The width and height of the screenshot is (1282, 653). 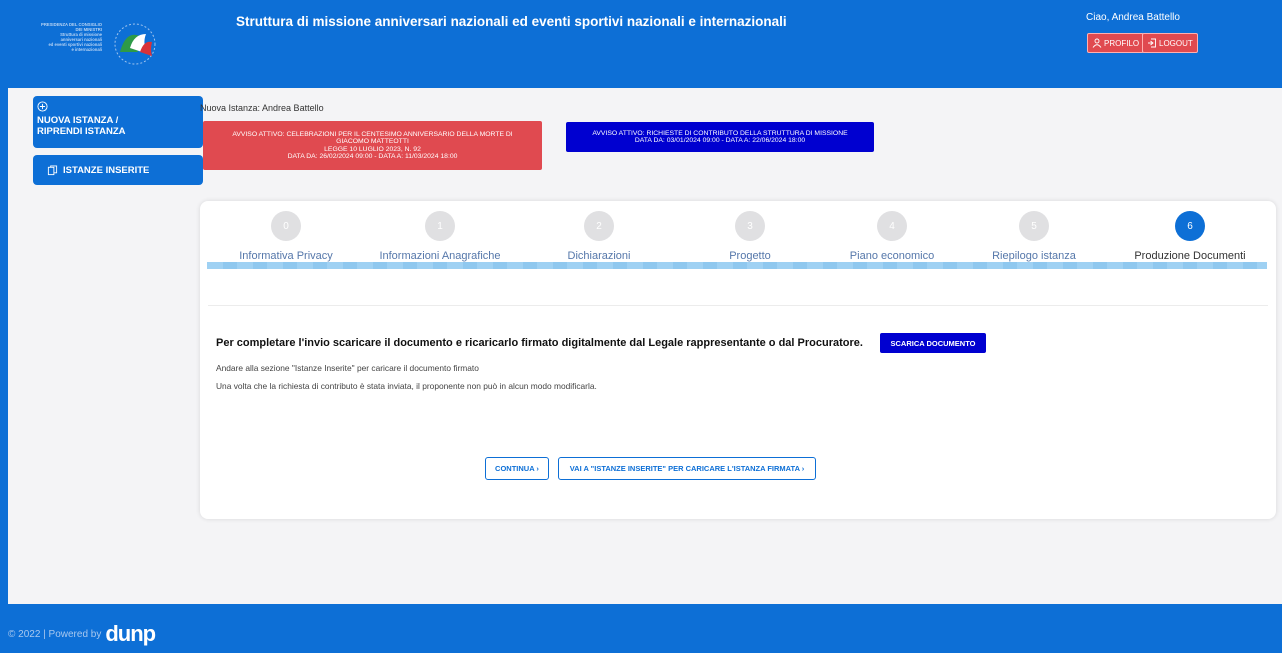 I want to click on step-produzione-documenti: 6 Produzione Documenti, so click(x=1190, y=231).